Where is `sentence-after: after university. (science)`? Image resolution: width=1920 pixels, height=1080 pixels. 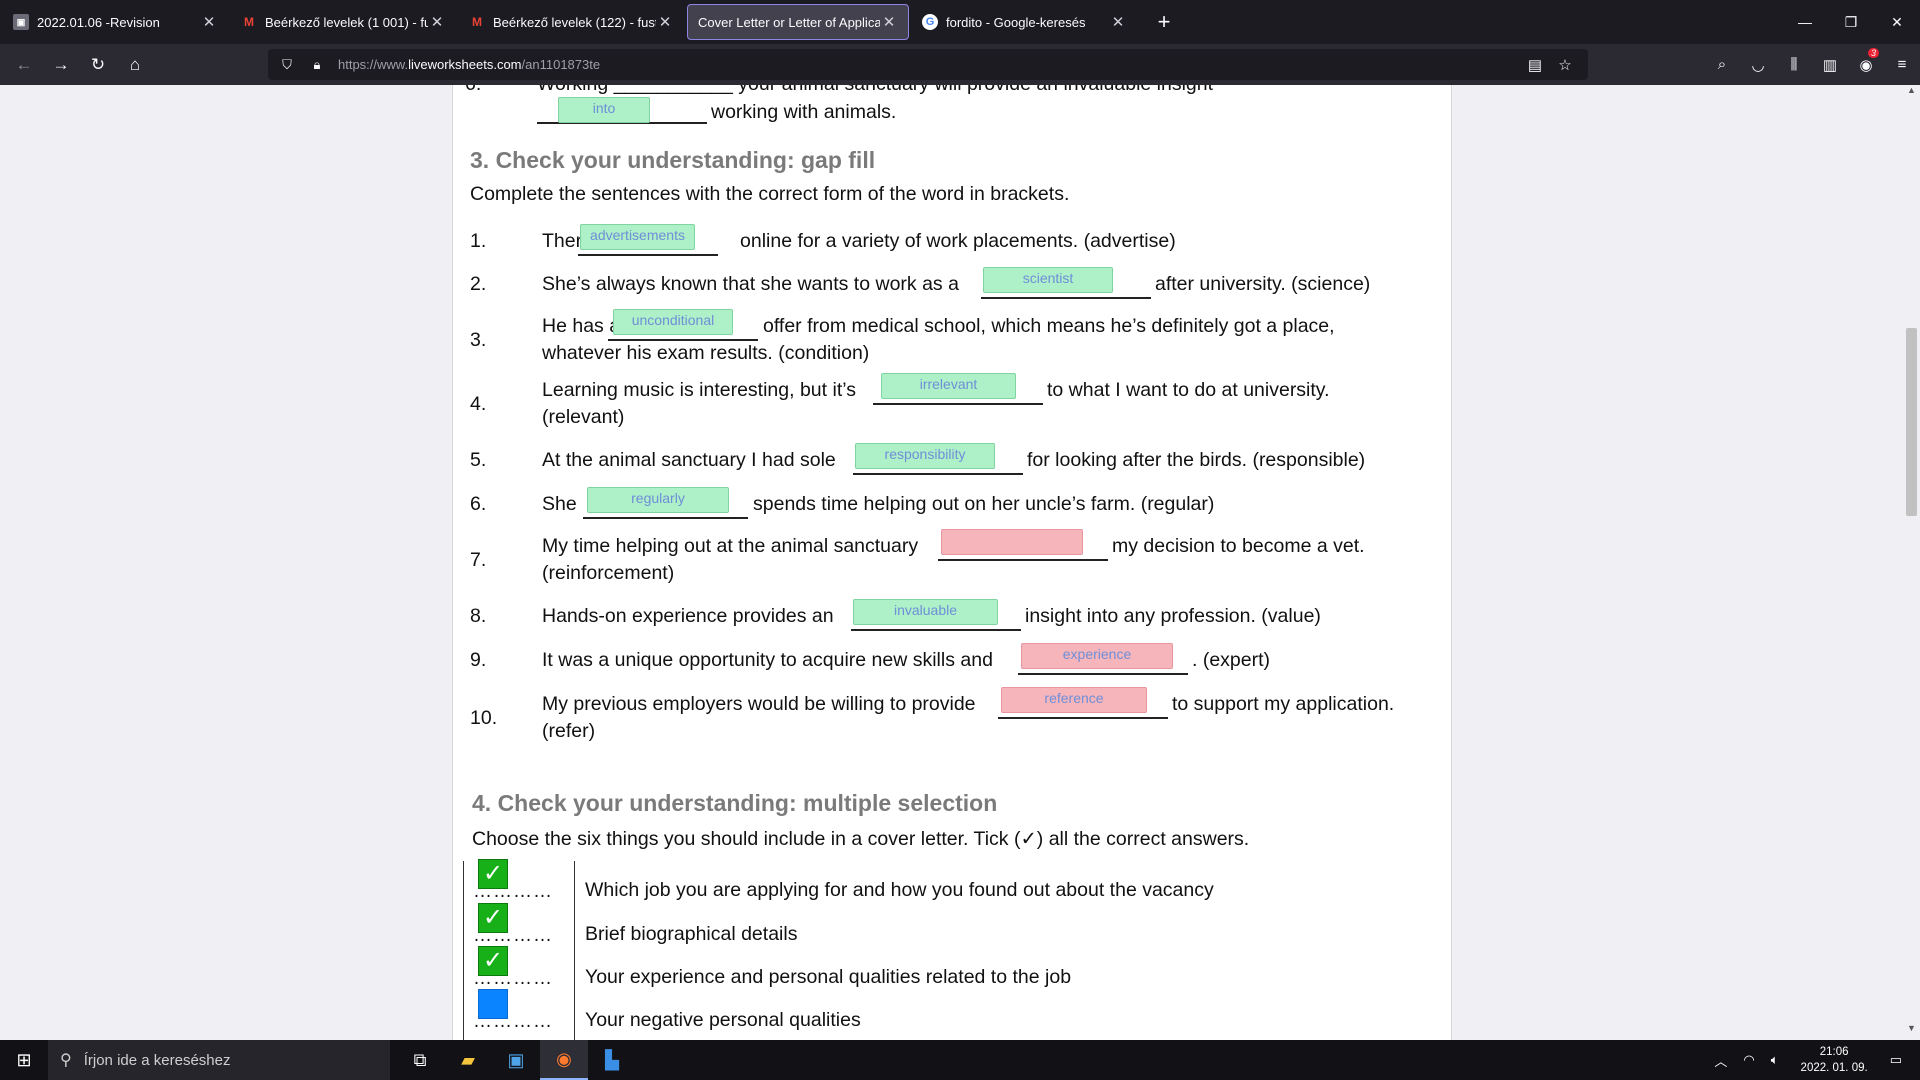
sentence-after: after university. (science) is located at coordinates (1263, 284).